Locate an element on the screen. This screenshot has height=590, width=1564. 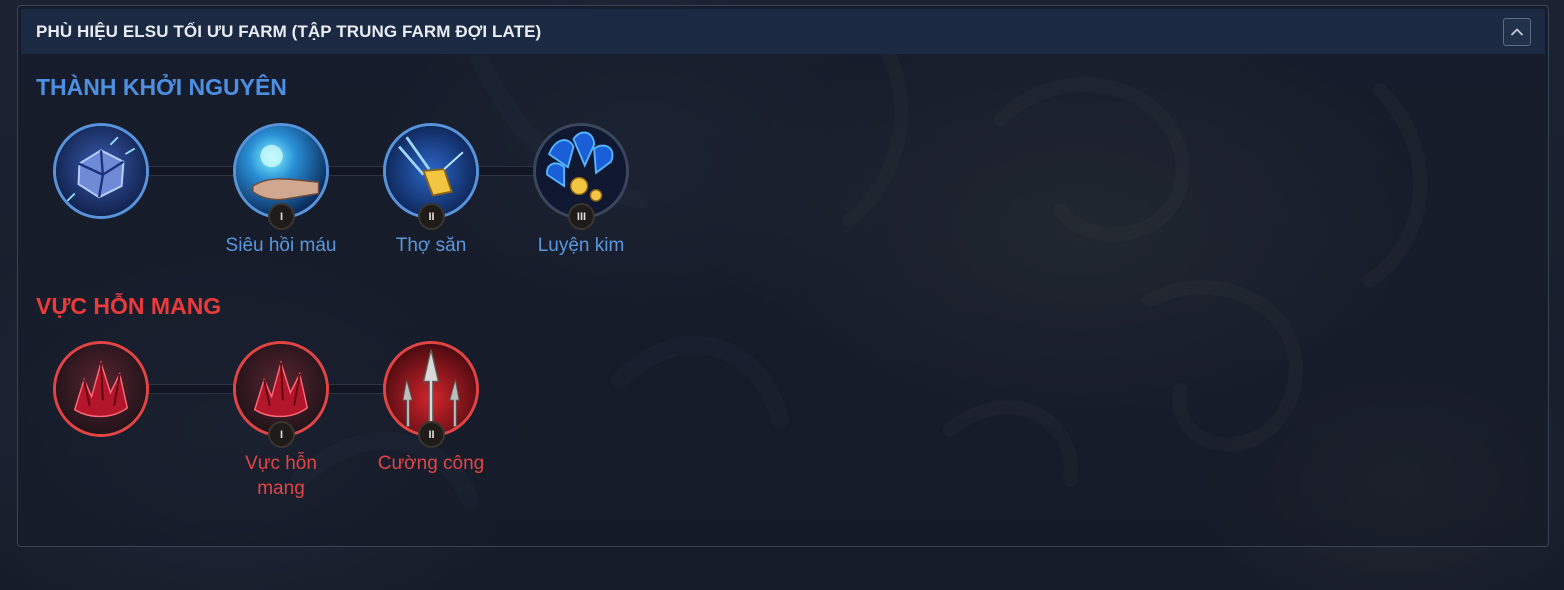
rune-node-vuc-hon-mang: I is located at coordinates (281, 394).